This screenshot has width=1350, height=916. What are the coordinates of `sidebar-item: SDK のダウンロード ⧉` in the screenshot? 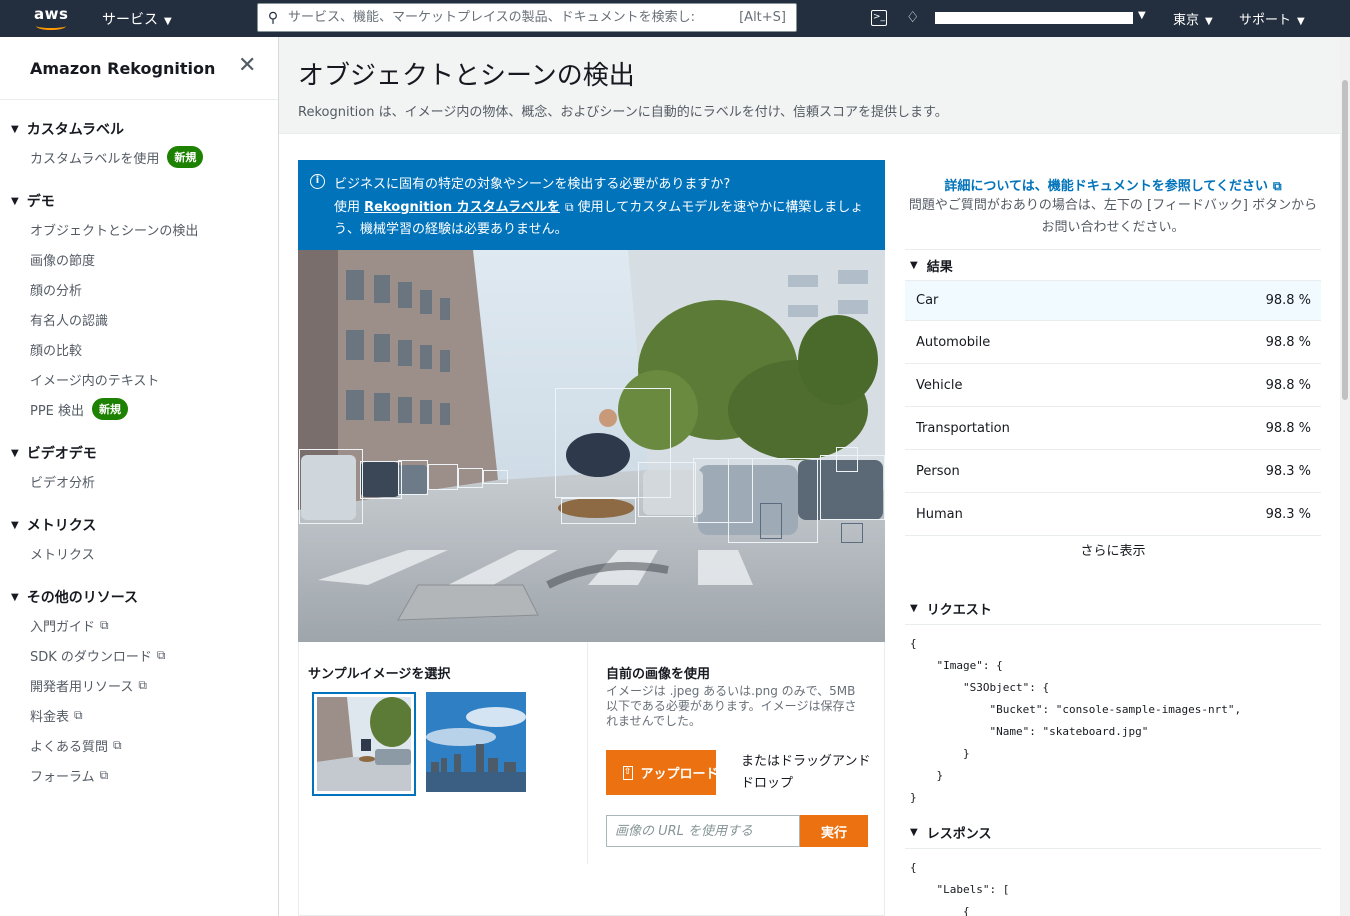 It's located at (139, 655).